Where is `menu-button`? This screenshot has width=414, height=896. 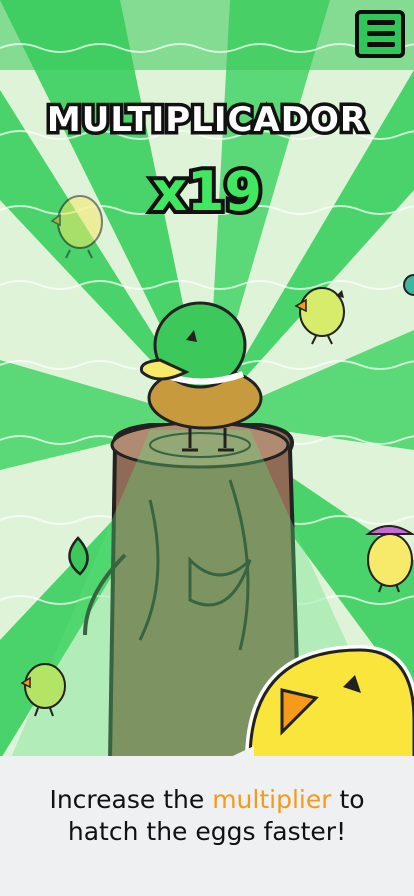
menu-button is located at coordinates (380, 34).